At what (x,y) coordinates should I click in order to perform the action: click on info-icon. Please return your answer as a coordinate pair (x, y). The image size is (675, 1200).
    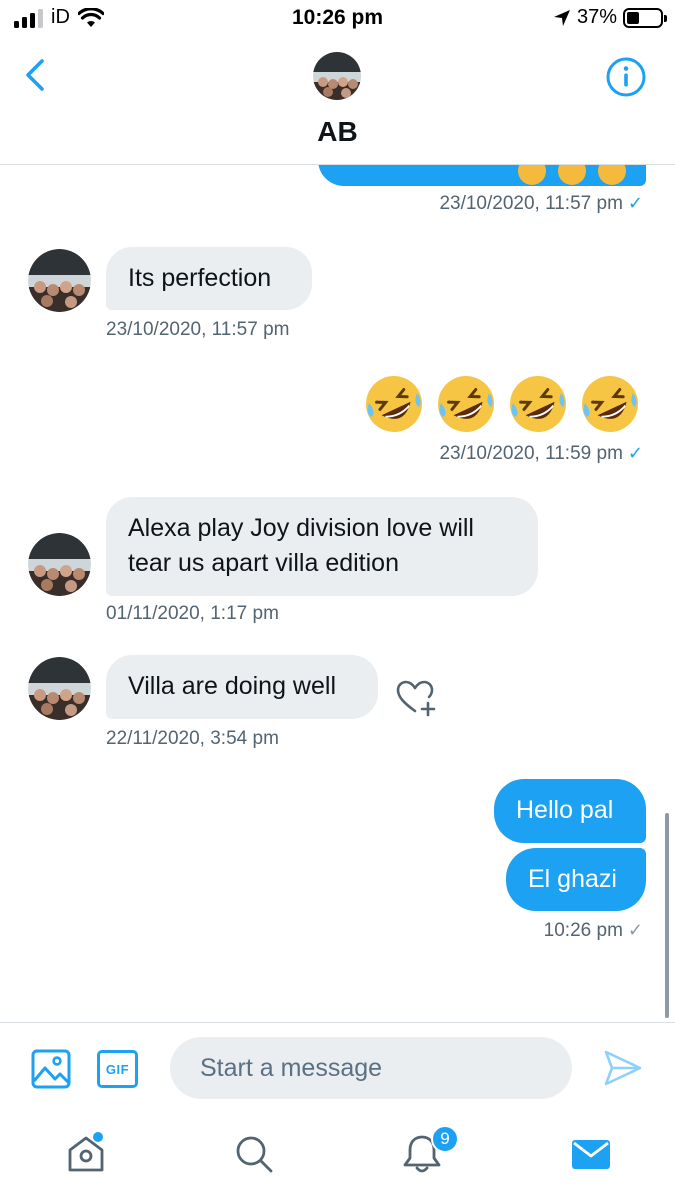
    Looking at the image, I should click on (626, 77).